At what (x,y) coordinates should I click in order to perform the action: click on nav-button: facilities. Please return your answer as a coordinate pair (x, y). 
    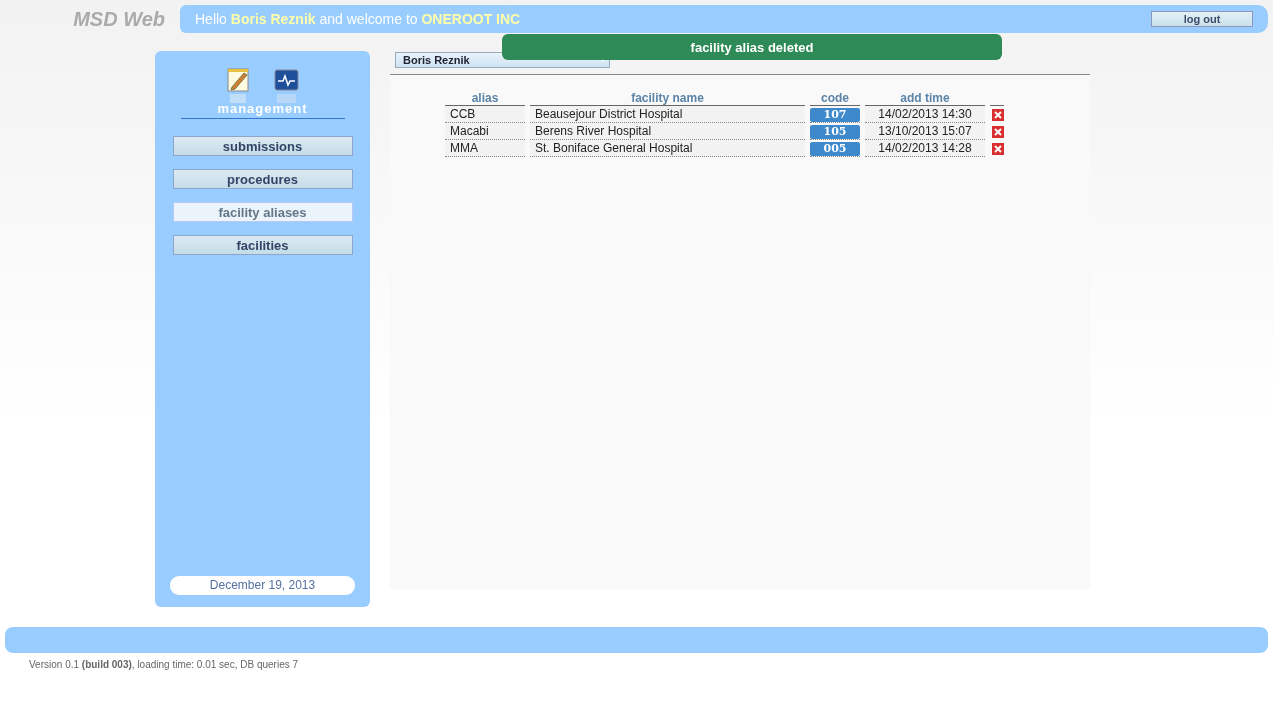
    Looking at the image, I should click on (262, 245).